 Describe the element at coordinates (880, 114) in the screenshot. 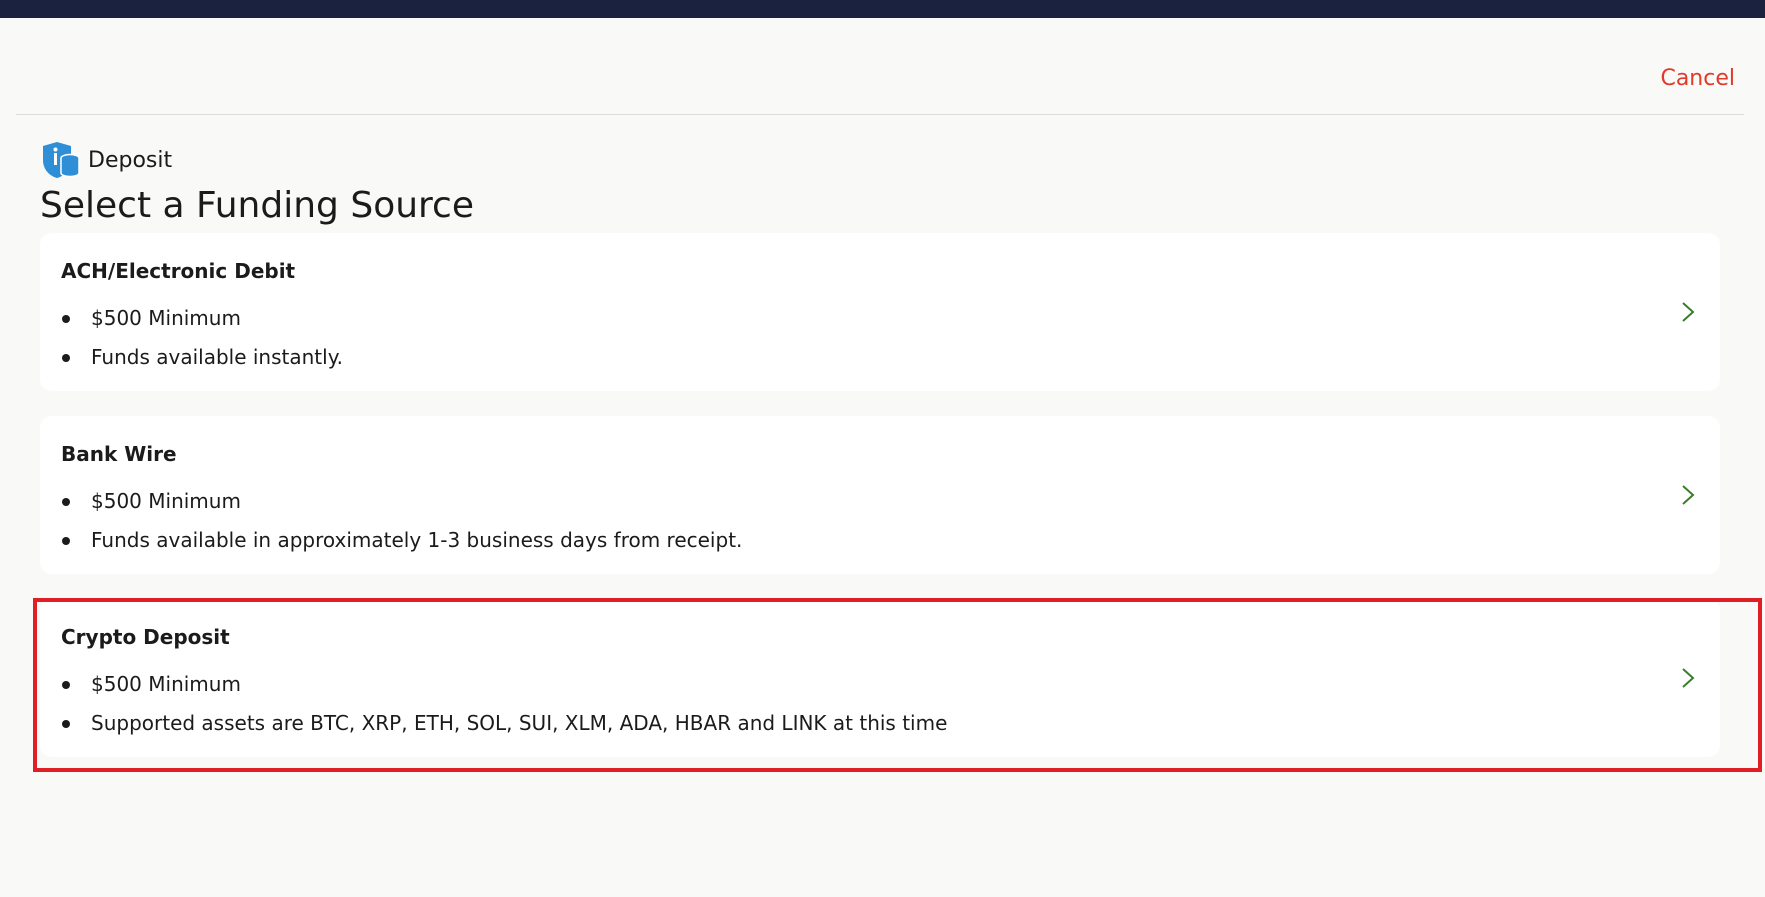

I see `header-divider` at that location.